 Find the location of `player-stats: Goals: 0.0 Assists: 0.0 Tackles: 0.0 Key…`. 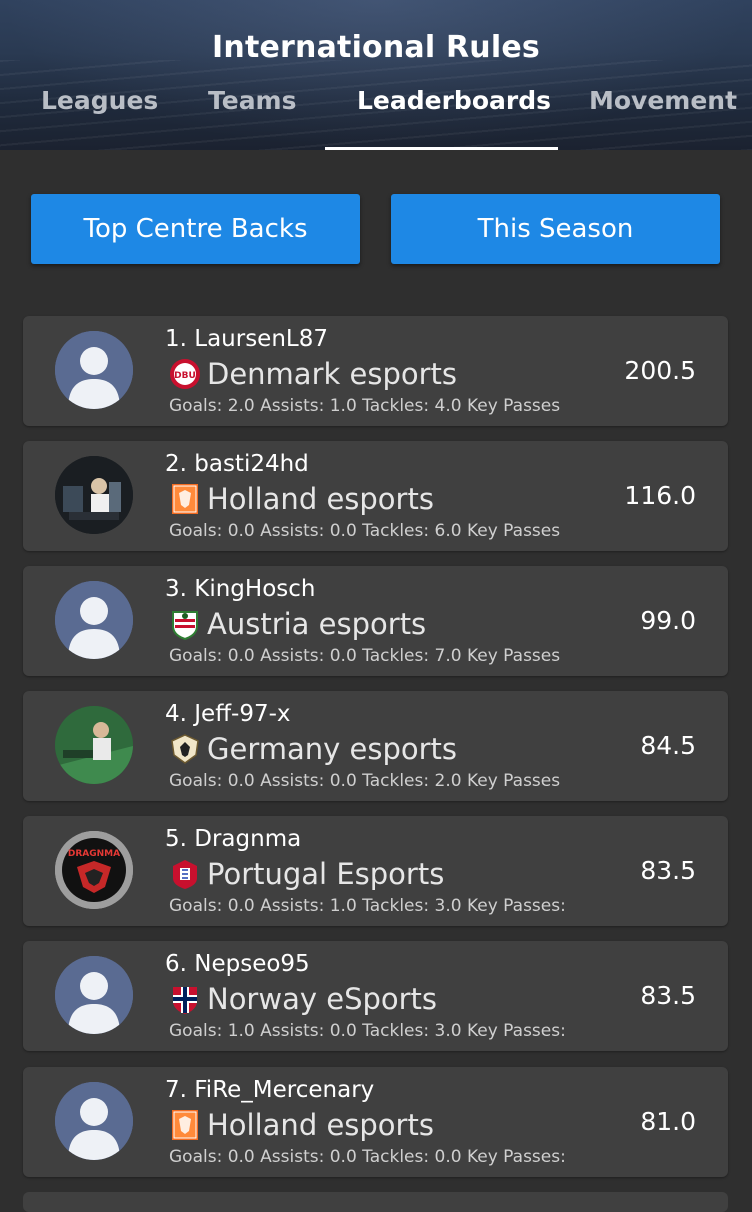

player-stats: Goals: 0.0 Assists: 0.0 Tackles: 0.0 Key… is located at coordinates (367, 1157).